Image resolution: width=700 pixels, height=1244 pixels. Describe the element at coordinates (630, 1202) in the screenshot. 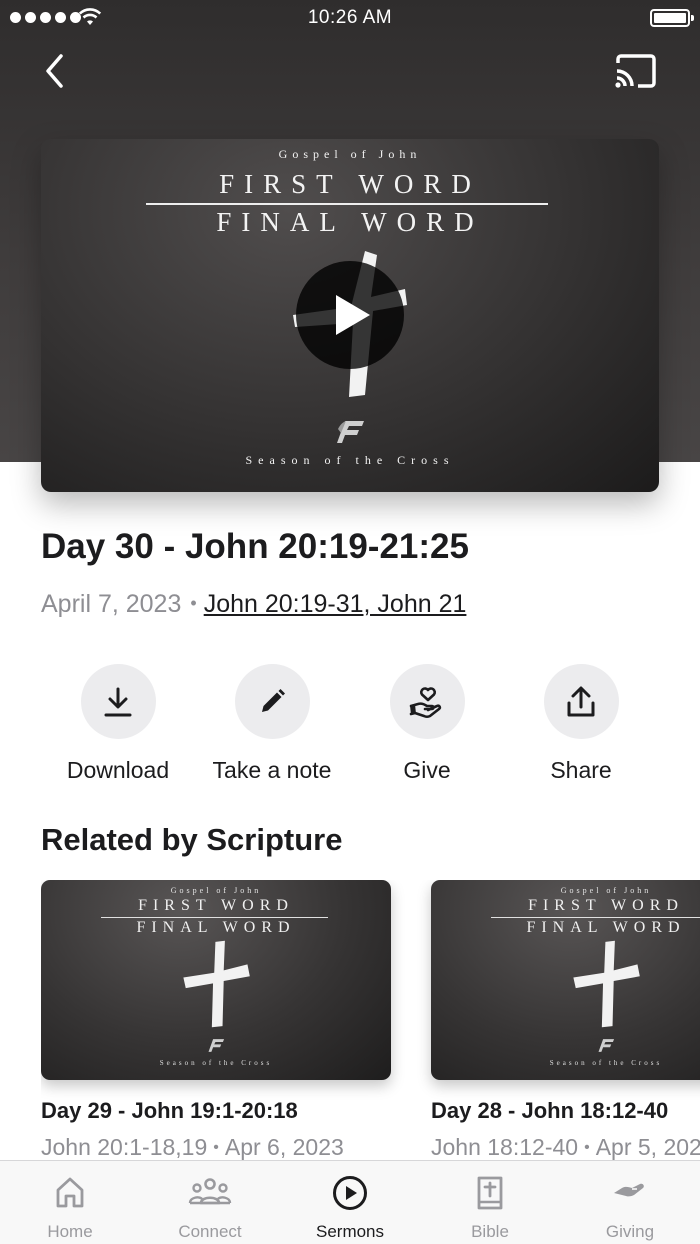

I see `tab-giving: Giving` at that location.